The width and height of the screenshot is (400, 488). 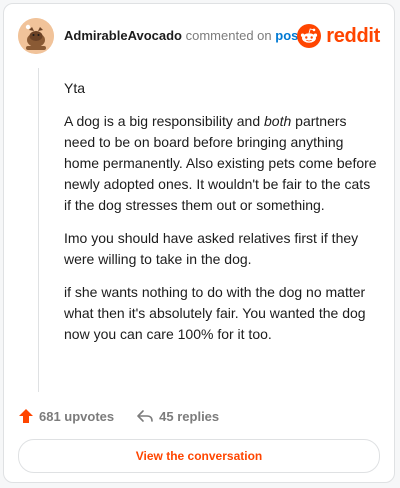 I want to click on reply-arrow-icon, so click(x=145, y=416).